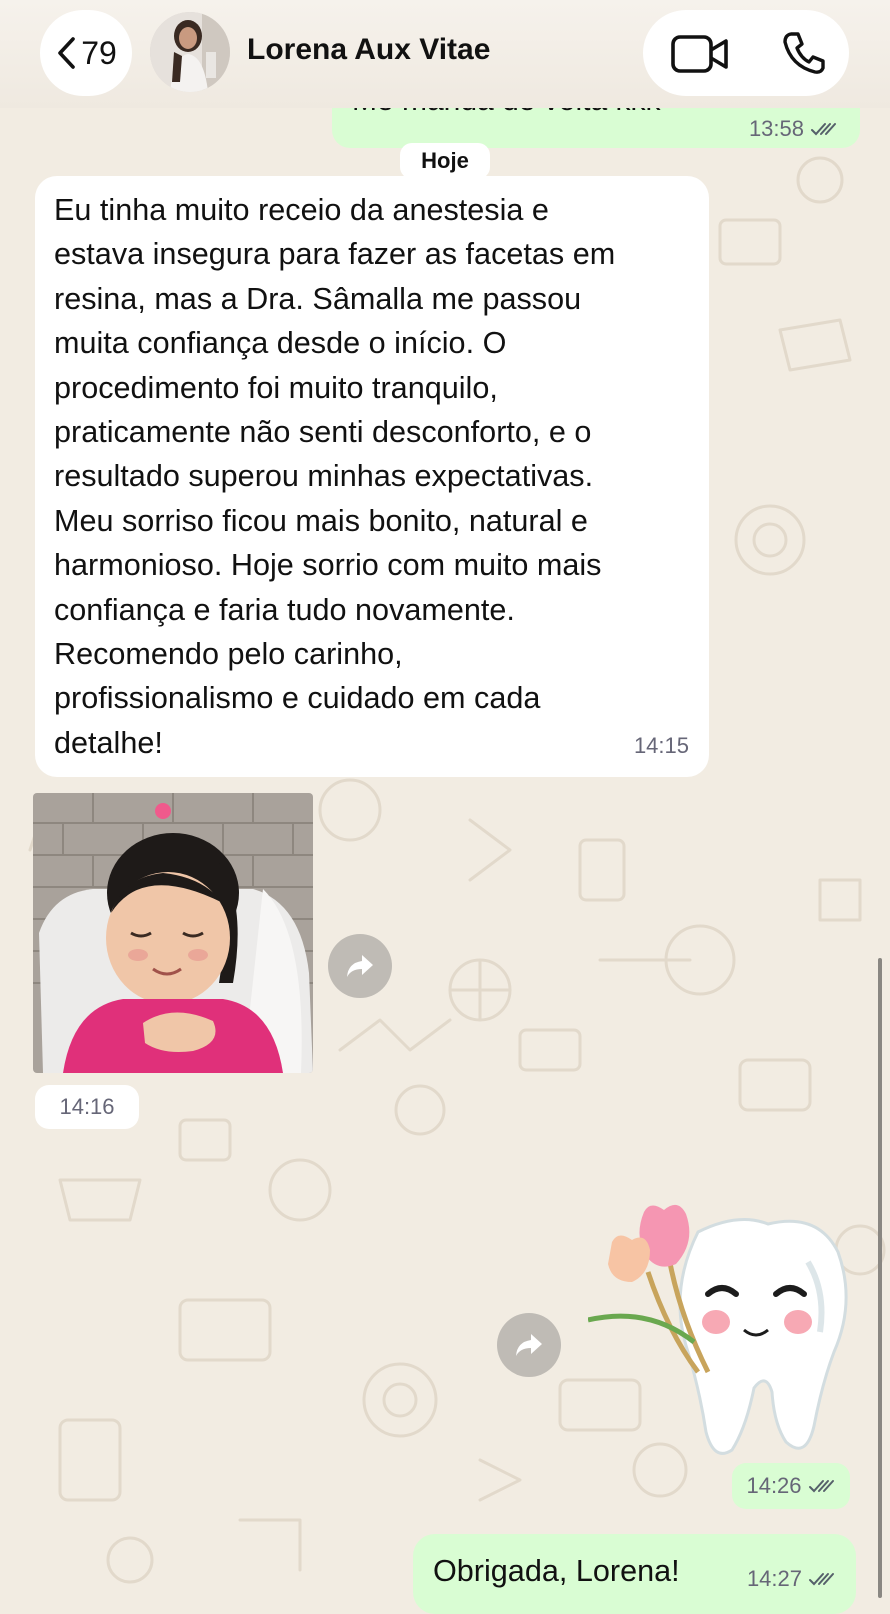 The width and height of the screenshot is (890, 1614). I want to click on chevron-left-icon, so click(67, 53).